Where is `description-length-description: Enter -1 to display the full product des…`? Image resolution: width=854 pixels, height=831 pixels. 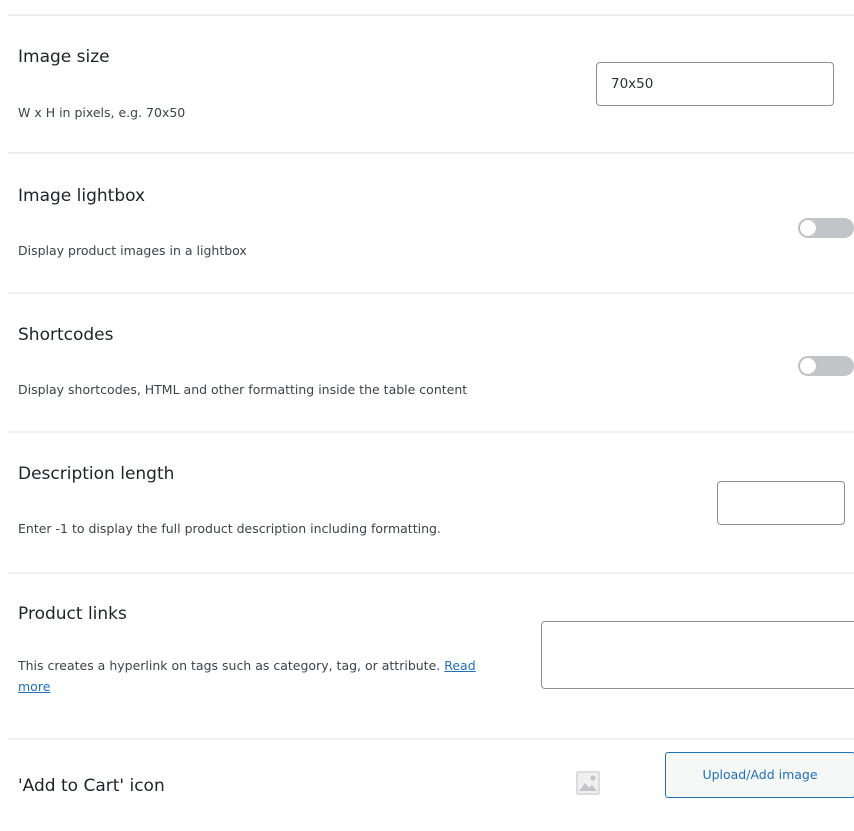
description-length-description: Enter -1 to display the full product des… is located at coordinates (229, 528).